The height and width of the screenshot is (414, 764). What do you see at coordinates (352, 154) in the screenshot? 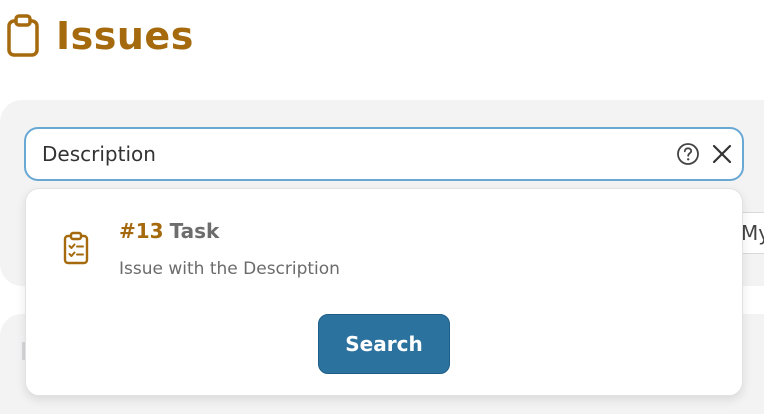
I see `search-input` at bounding box center [352, 154].